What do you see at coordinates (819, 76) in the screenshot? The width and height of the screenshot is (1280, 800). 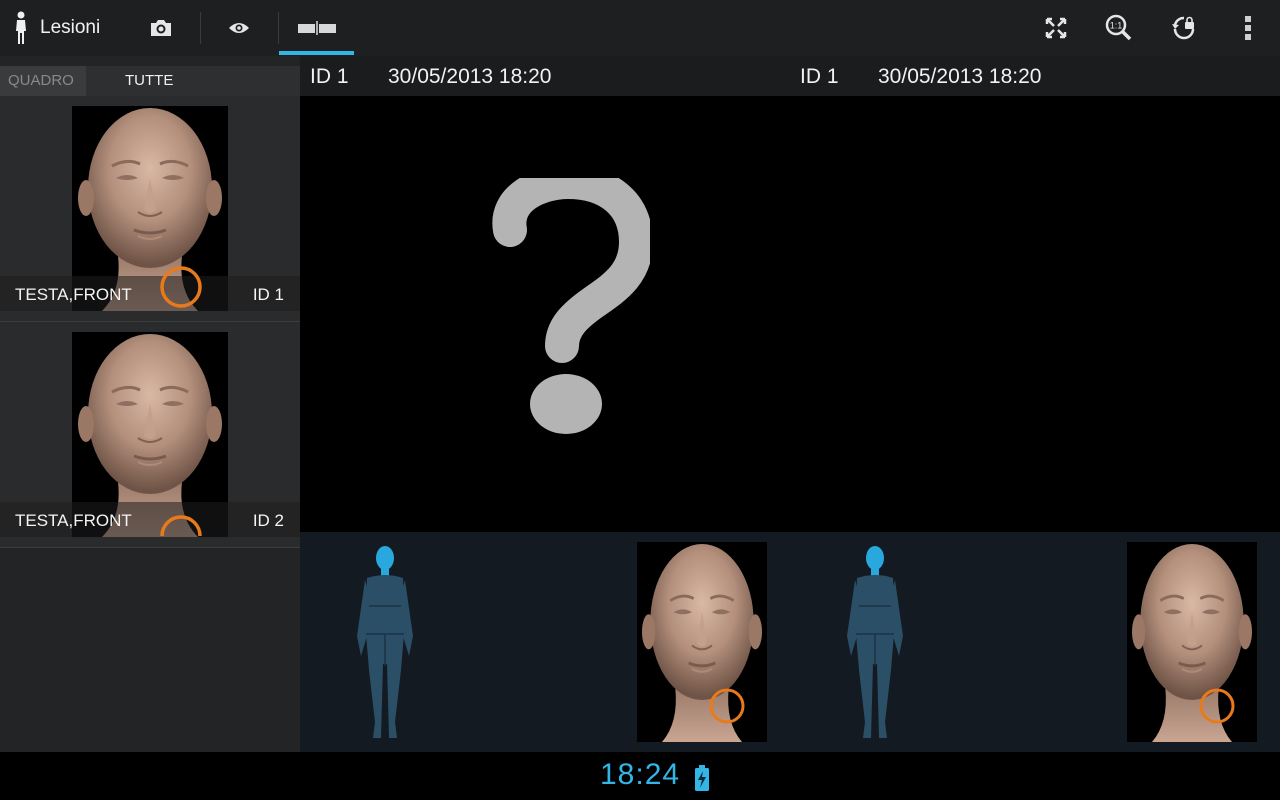 I see `right-lesion-id: ID 1` at bounding box center [819, 76].